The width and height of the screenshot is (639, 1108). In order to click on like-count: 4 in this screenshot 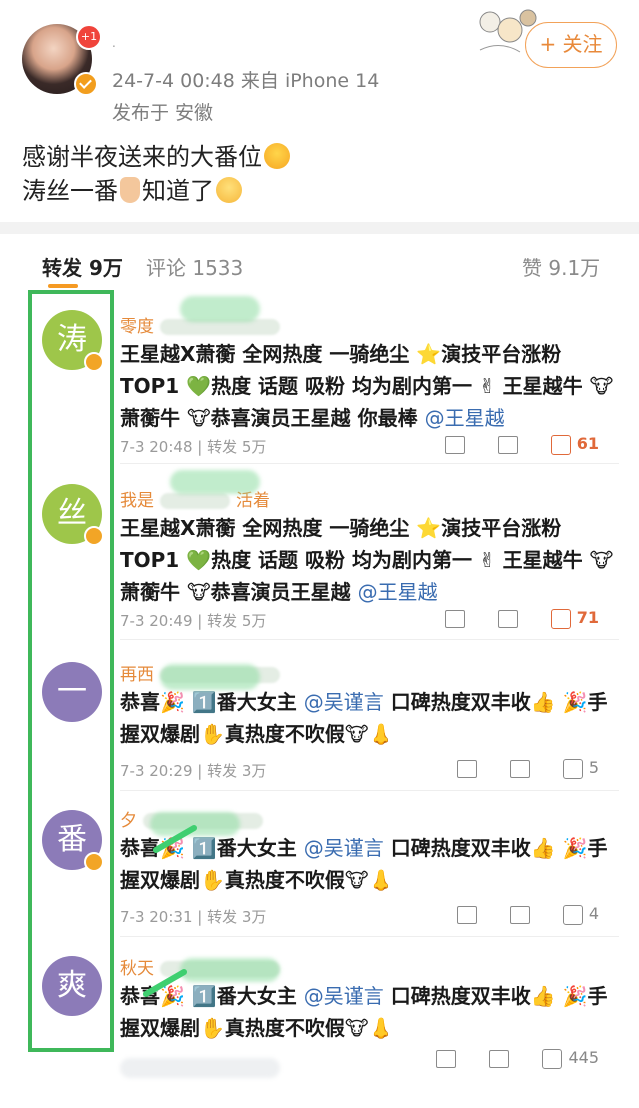, I will do `click(593, 913)`.